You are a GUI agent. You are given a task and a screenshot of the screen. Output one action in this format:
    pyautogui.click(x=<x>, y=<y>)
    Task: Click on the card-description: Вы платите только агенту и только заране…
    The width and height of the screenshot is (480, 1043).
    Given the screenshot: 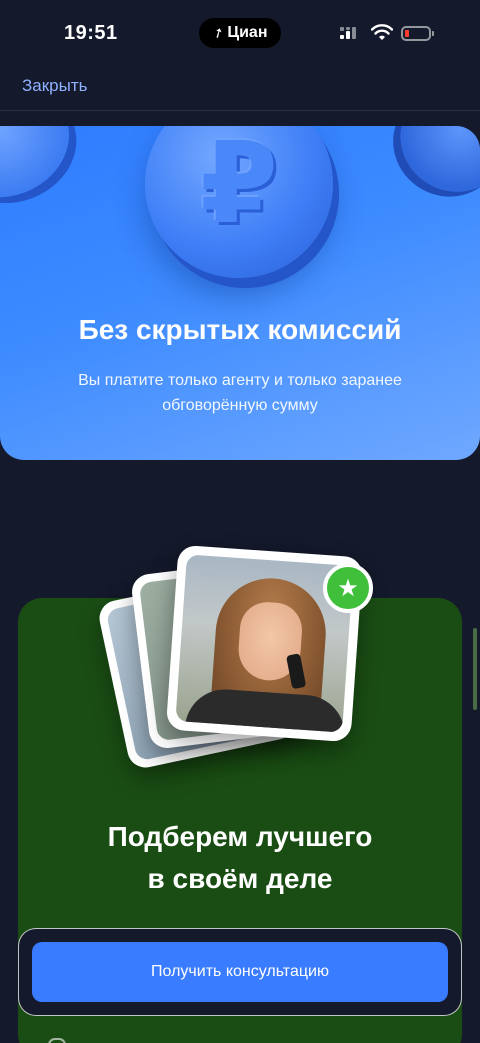 What is the action you would take?
    pyautogui.click(x=240, y=393)
    